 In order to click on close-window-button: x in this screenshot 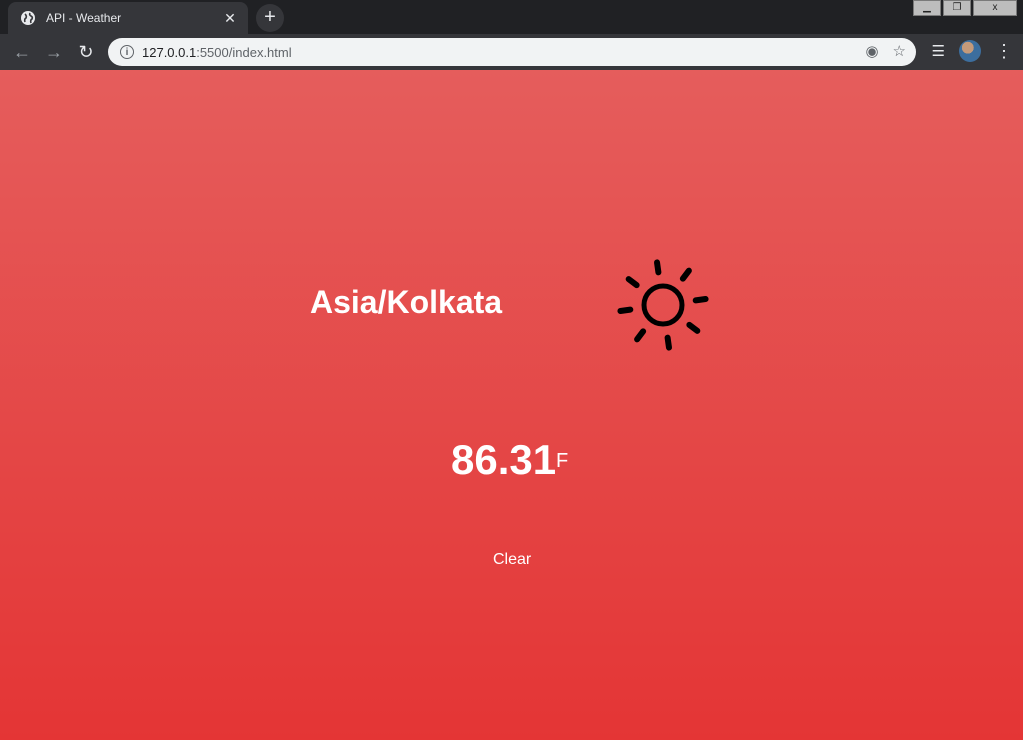, I will do `click(995, 8)`.